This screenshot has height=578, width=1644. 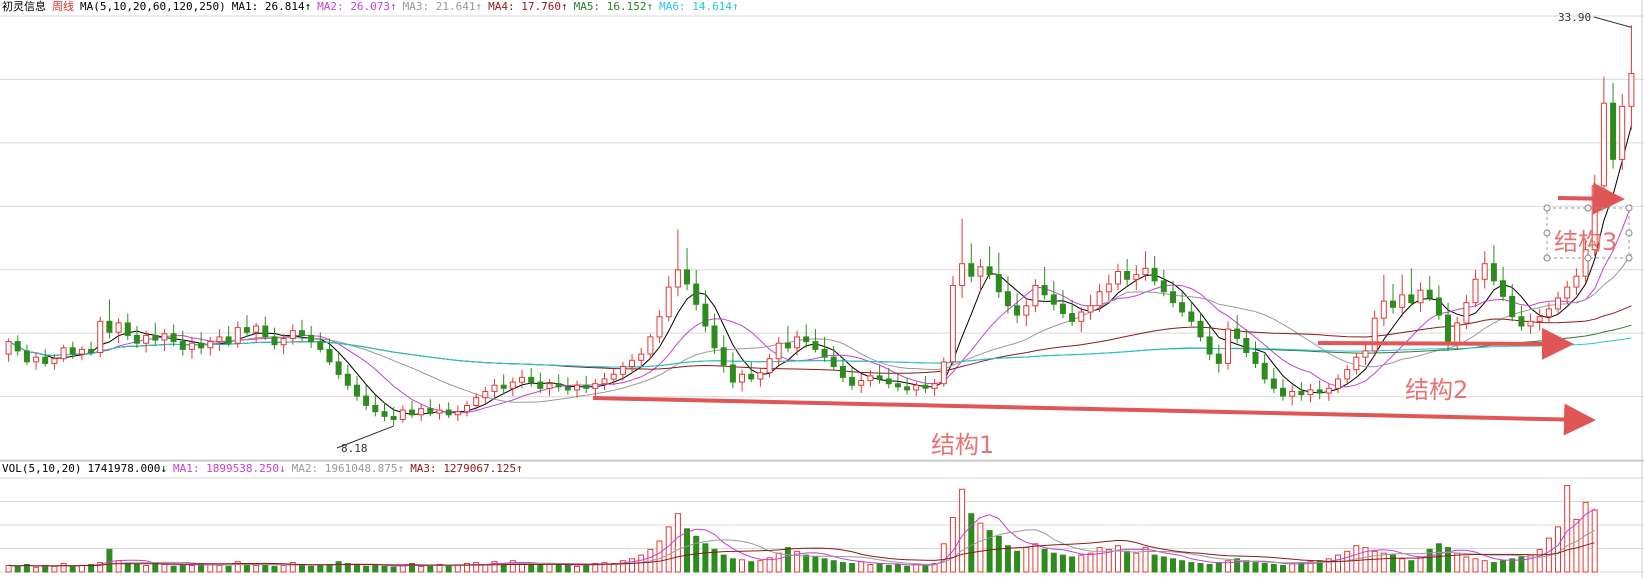 What do you see at coordinates (24, 6) in the screenshot?
I see `stock-name: 初灵信息` at bounding box center [24, 6].